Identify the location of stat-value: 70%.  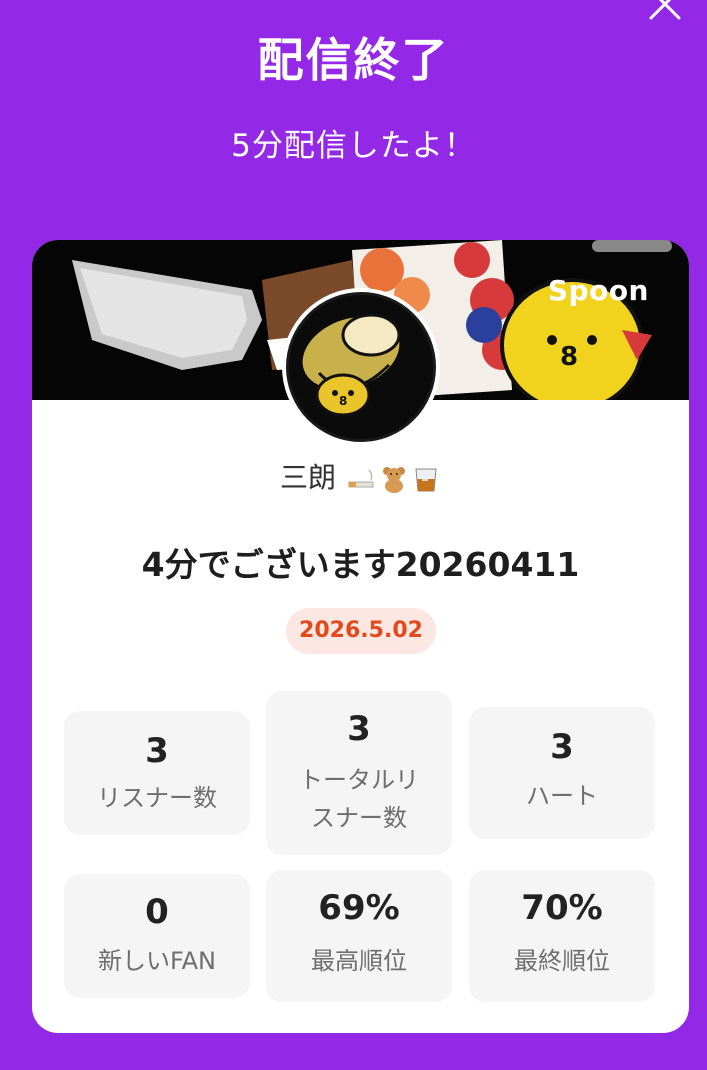
(562, 908).